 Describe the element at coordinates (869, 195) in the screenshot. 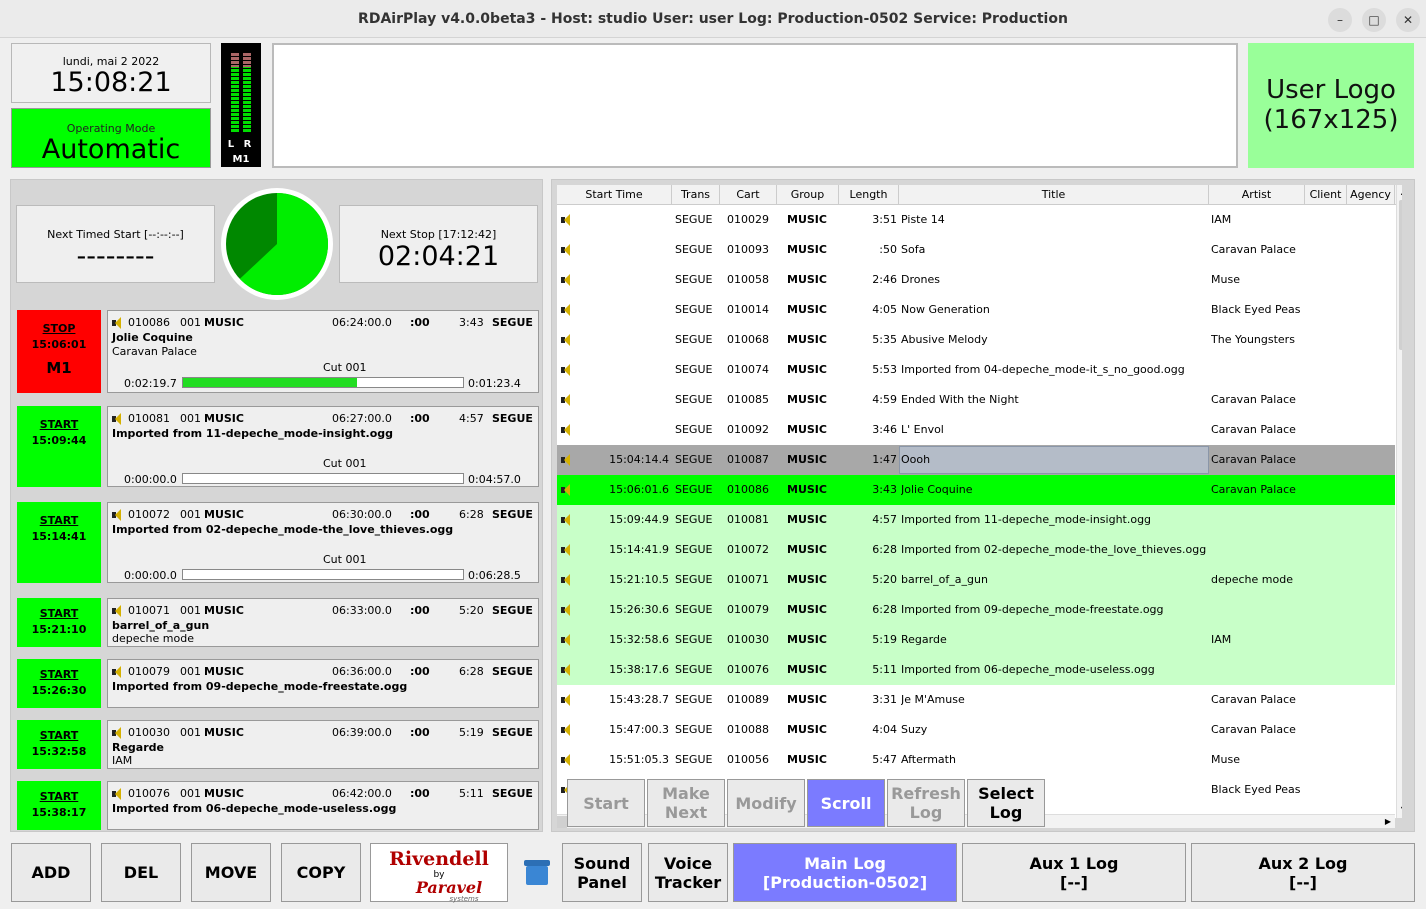

I see `col-length: Length` at that location.